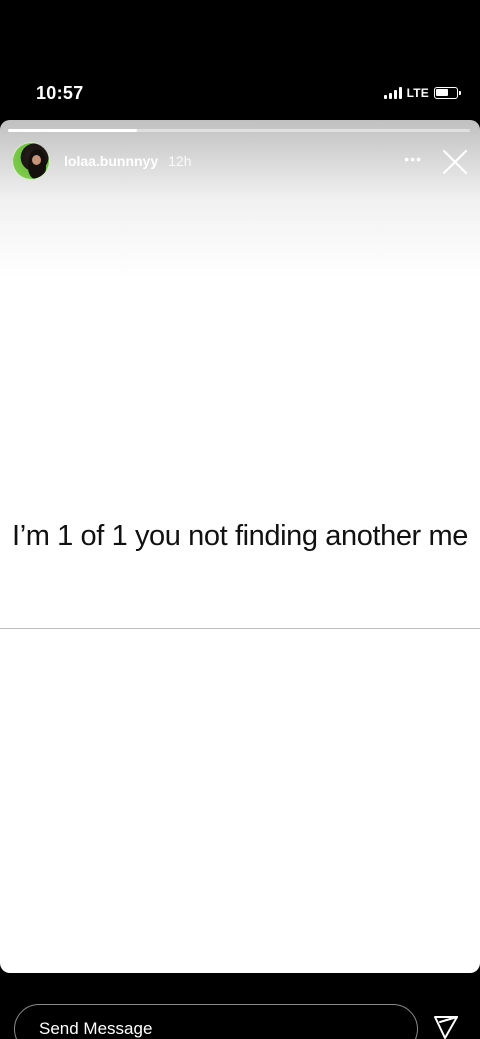 Image resolution: width=480 pixels, height=1039 pixels. Describe the element at coordinates (239, 130) in the screenshot. I see `story-progress-bar` at that location.